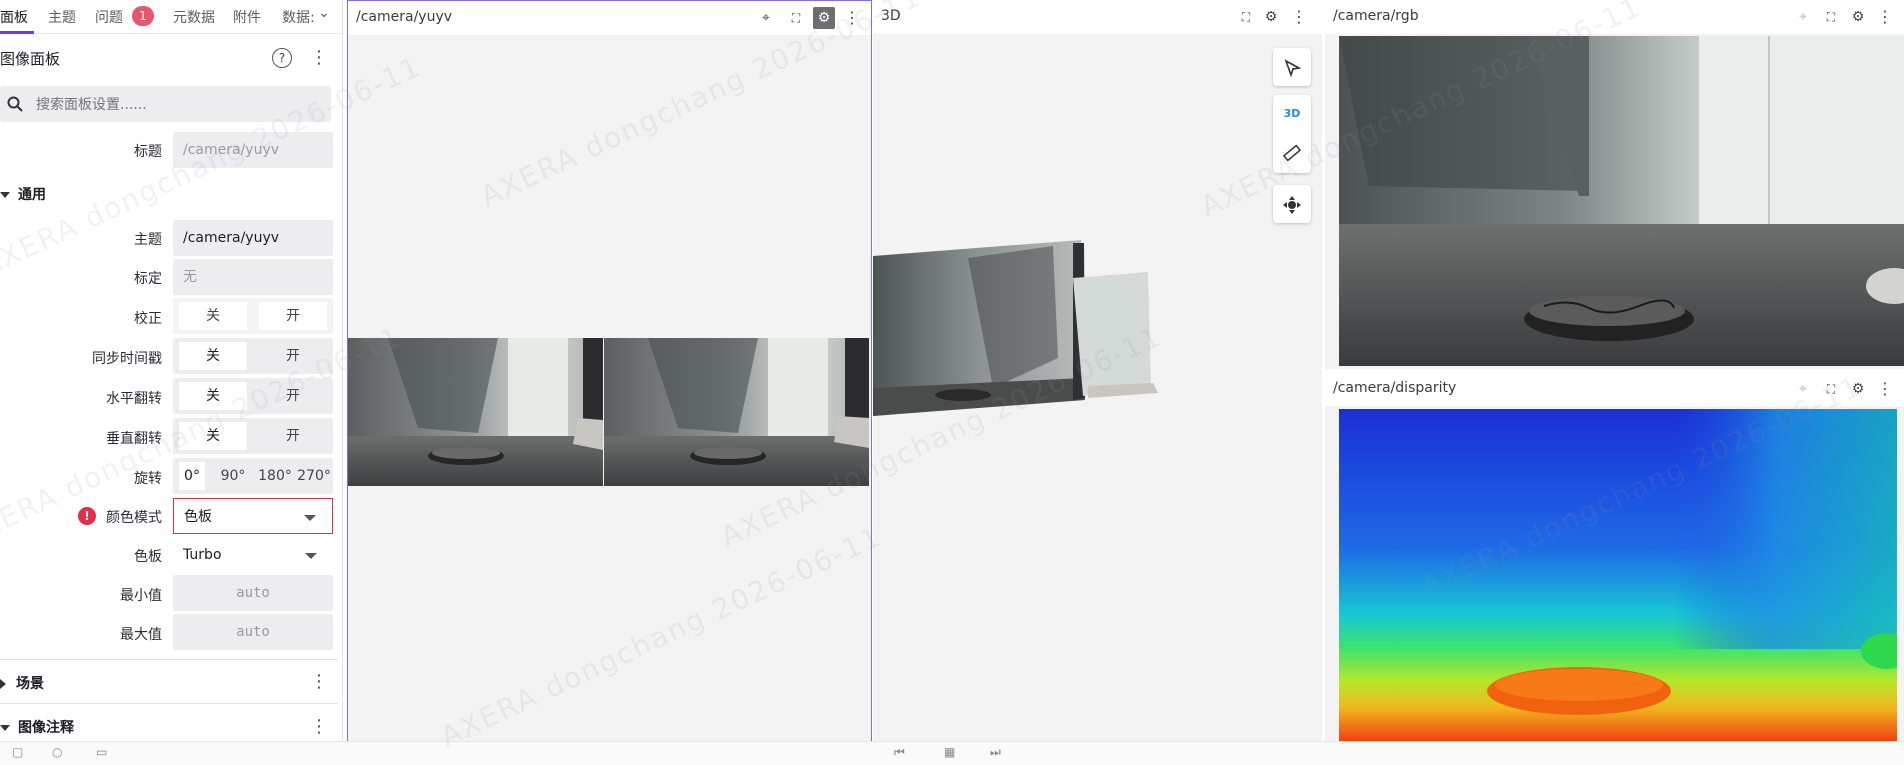  What do you see at coordinates (253, 516) in the screenshot?
I see `color-mode-select: 色板` at bounding box center [253, 516].